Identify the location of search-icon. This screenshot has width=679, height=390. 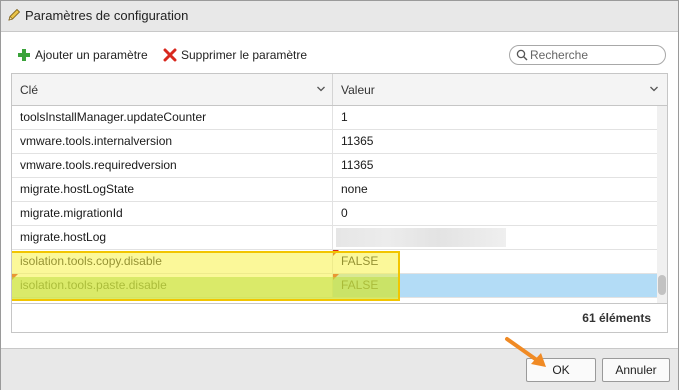
(522, 55).